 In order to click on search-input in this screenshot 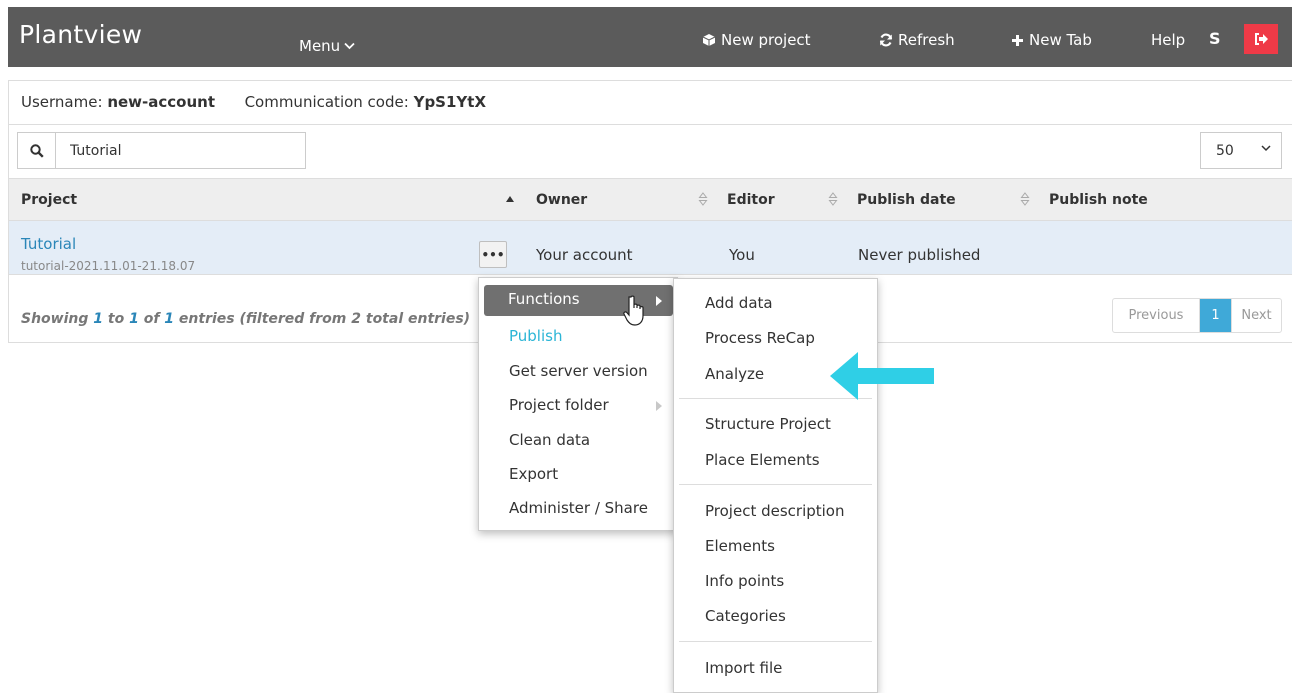, I will do `click(176, 150)`.